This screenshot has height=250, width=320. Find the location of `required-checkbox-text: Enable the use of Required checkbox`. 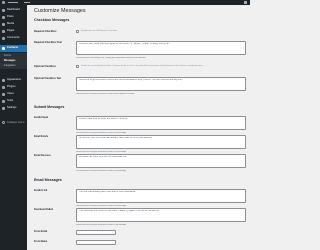

required-checkbox-text: Enable the use of Required checkbox is located at coordinates (99, 31).